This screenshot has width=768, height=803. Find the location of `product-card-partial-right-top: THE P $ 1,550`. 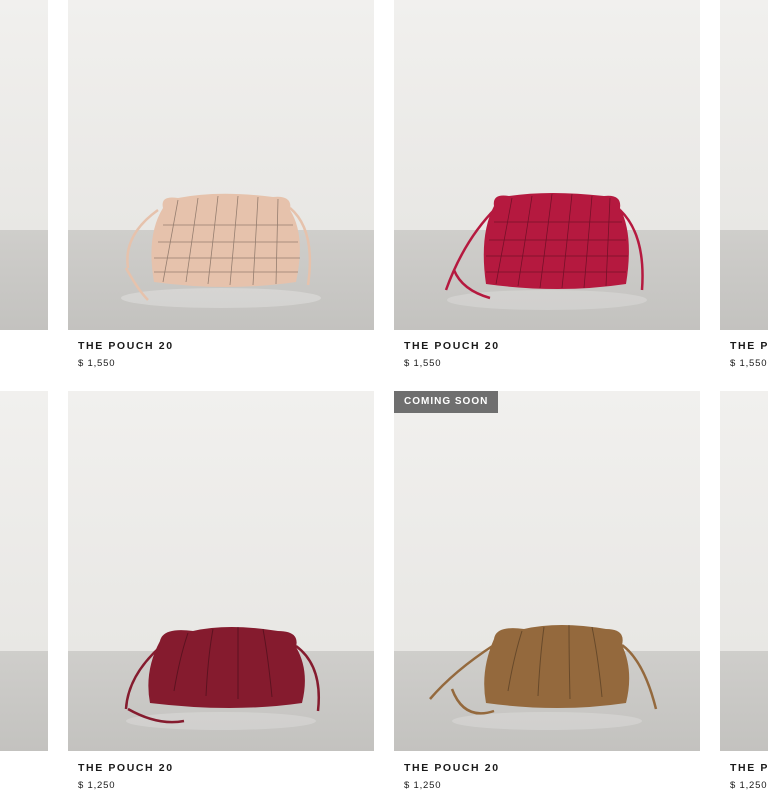

product-card-partial-right-top: THE P $ 1,550 is located at coordinates (744, 190).